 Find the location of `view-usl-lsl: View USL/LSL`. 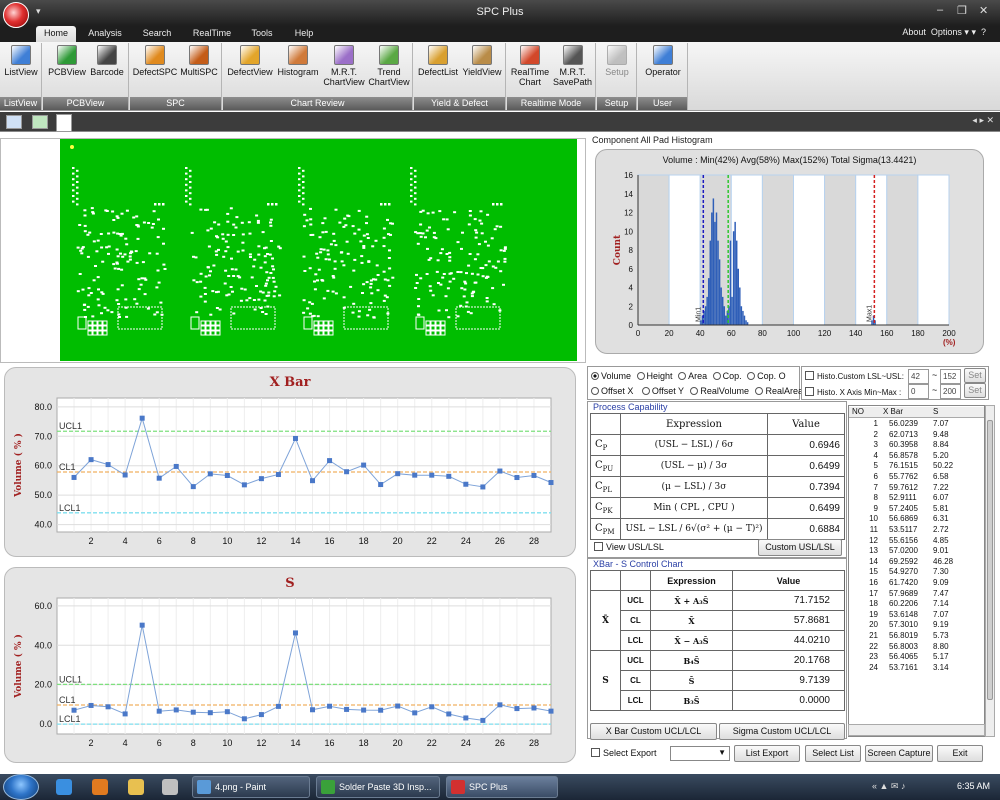

view-usl-lsl: View USL/LSL is located at coordinates (629, 547).